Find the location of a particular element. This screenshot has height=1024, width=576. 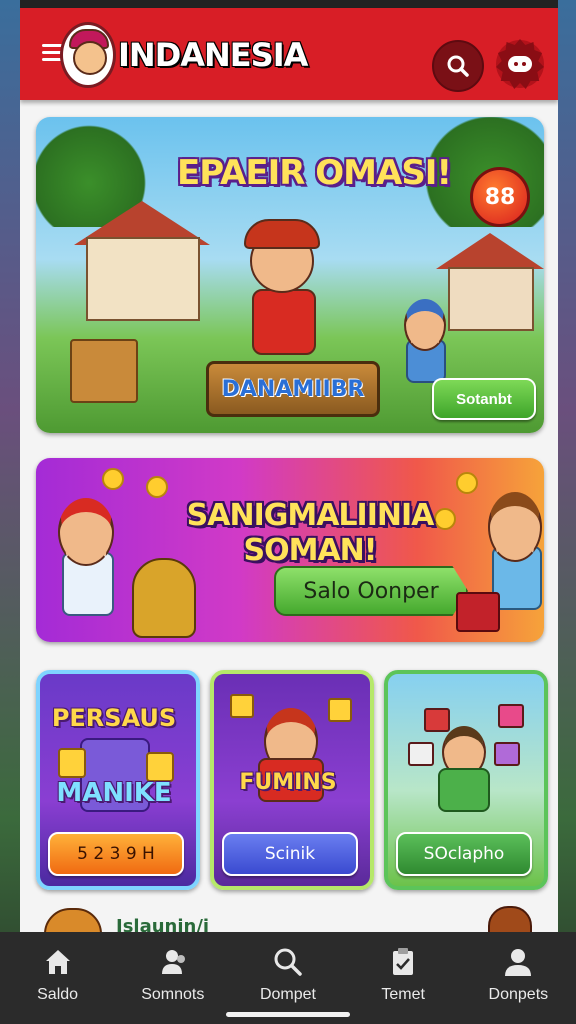

hero-sign: DANAMIIBR is located at coordinates (293, 389).